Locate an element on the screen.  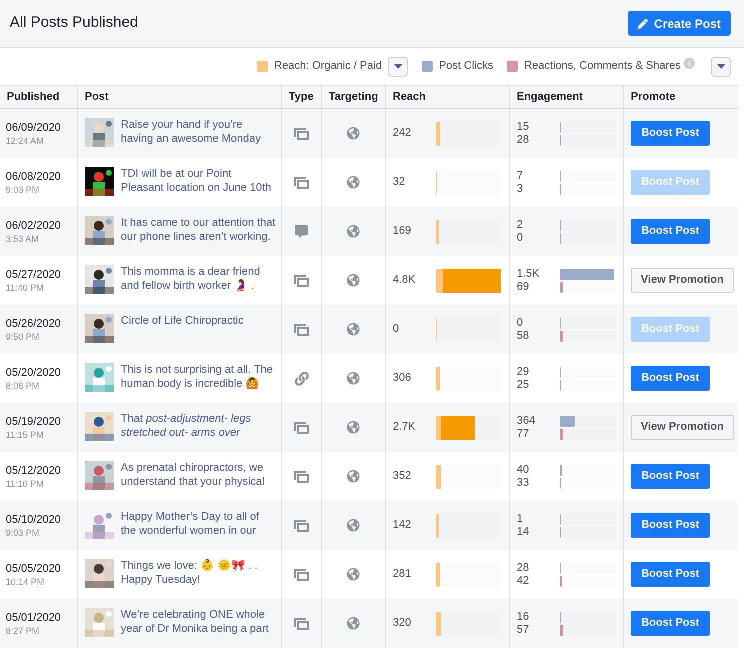
reactions-count: 57 is located at coordinates (523, 630).